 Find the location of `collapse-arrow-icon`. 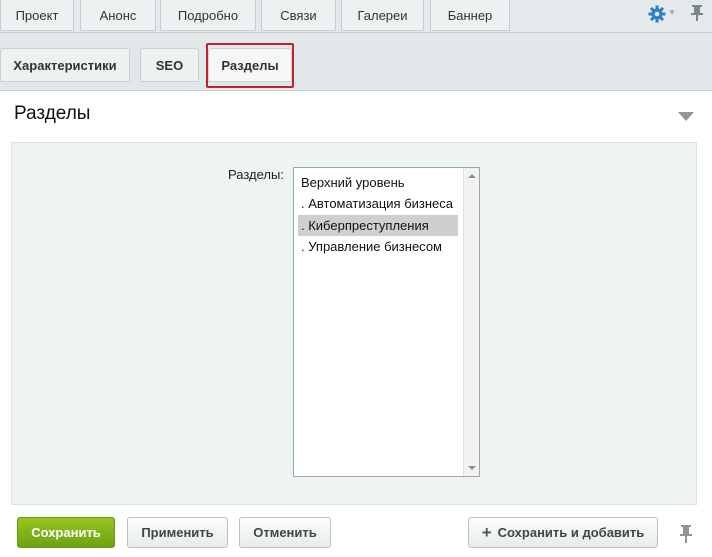

collapse-arrow-icon is located at coordinates (686, 116).